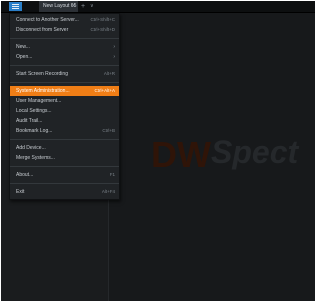  I want to click on add-tab-icon: +, so click(83, 6).